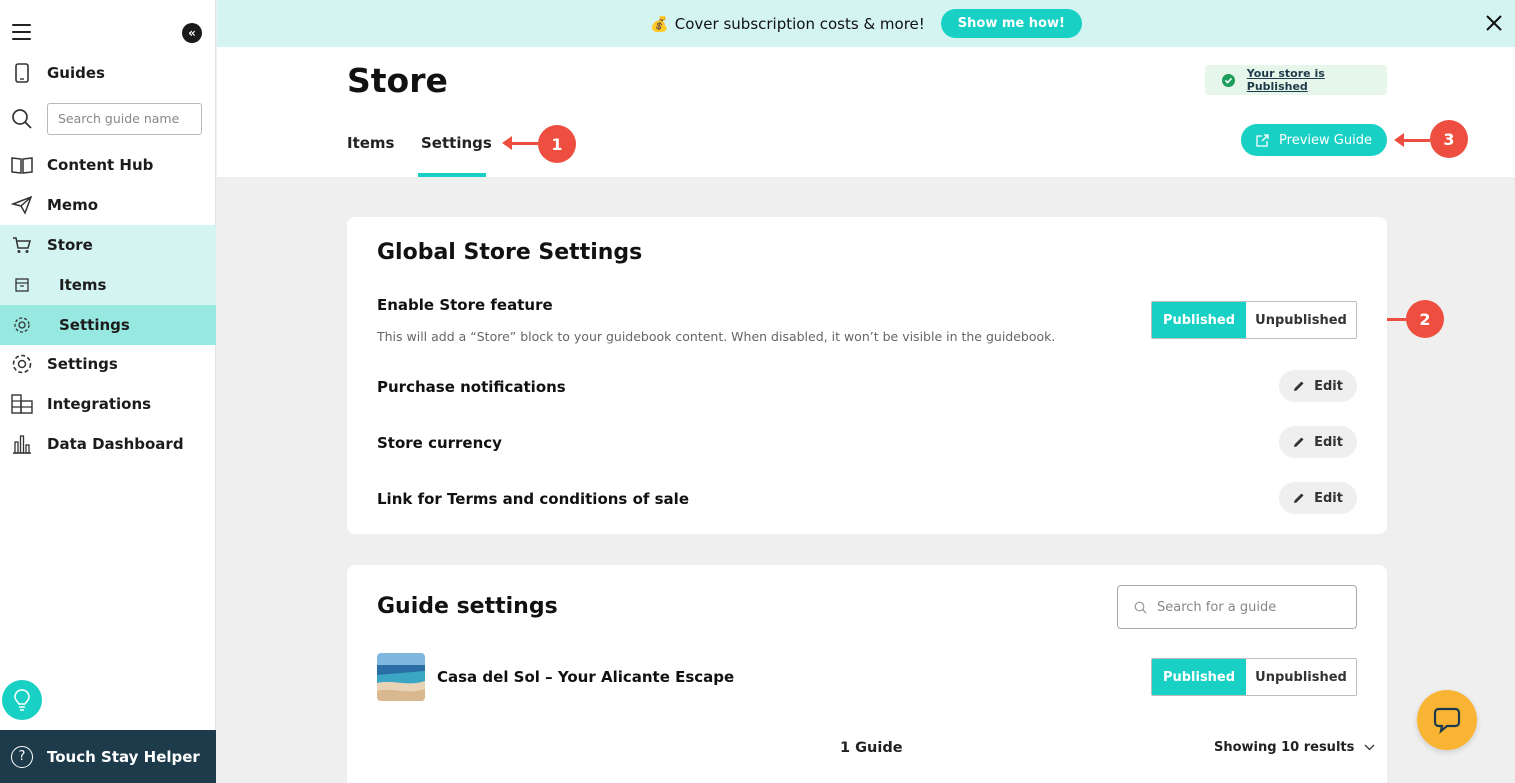 This screenshot has height=783, width=1515. I want to click on annotation-marker-1: 1, so click(557, 144).